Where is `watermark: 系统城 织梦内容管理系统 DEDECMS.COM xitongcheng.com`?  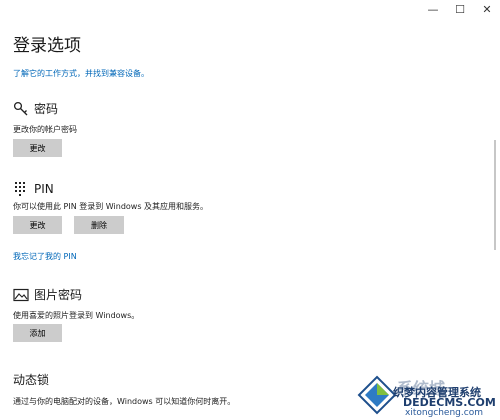
watermark: 系统城 织梦内容管理系统 DEDECMS.COM xitongcheng.com is located at coordinates (427, 395).